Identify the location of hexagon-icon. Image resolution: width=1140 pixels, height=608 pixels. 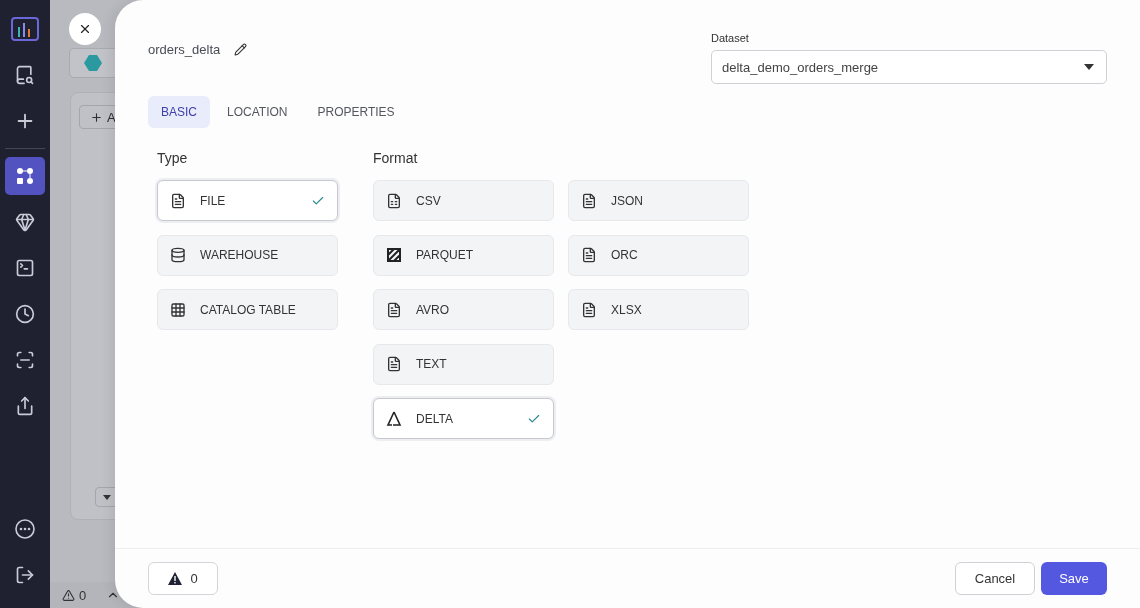
(93, 63).